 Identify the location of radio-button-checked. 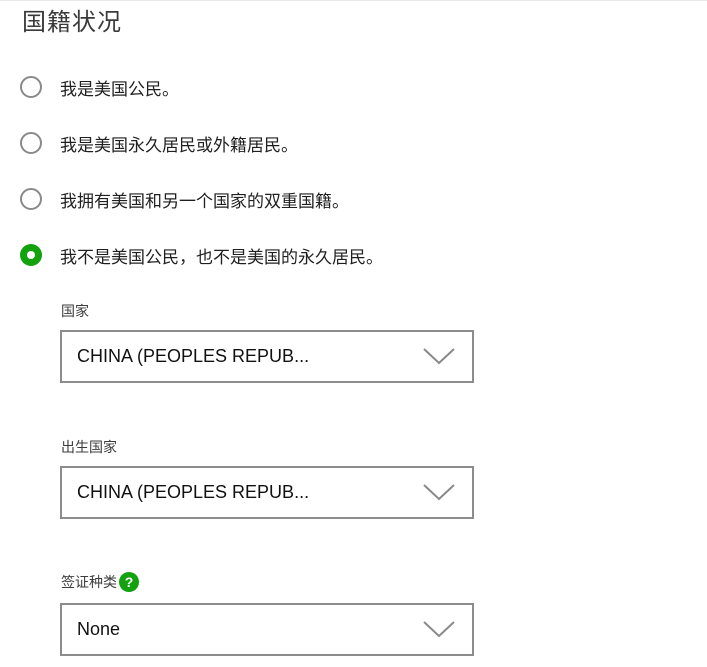
(31, 255).